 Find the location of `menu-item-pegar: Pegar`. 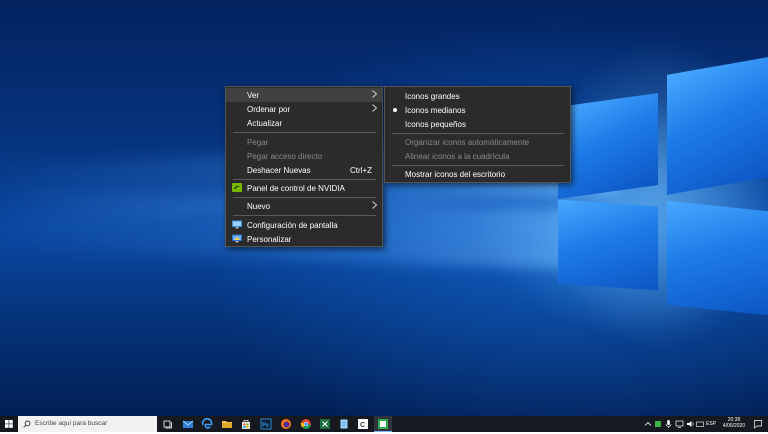

menu-item-pegar: Pegar is located at coordinates (304, 142).